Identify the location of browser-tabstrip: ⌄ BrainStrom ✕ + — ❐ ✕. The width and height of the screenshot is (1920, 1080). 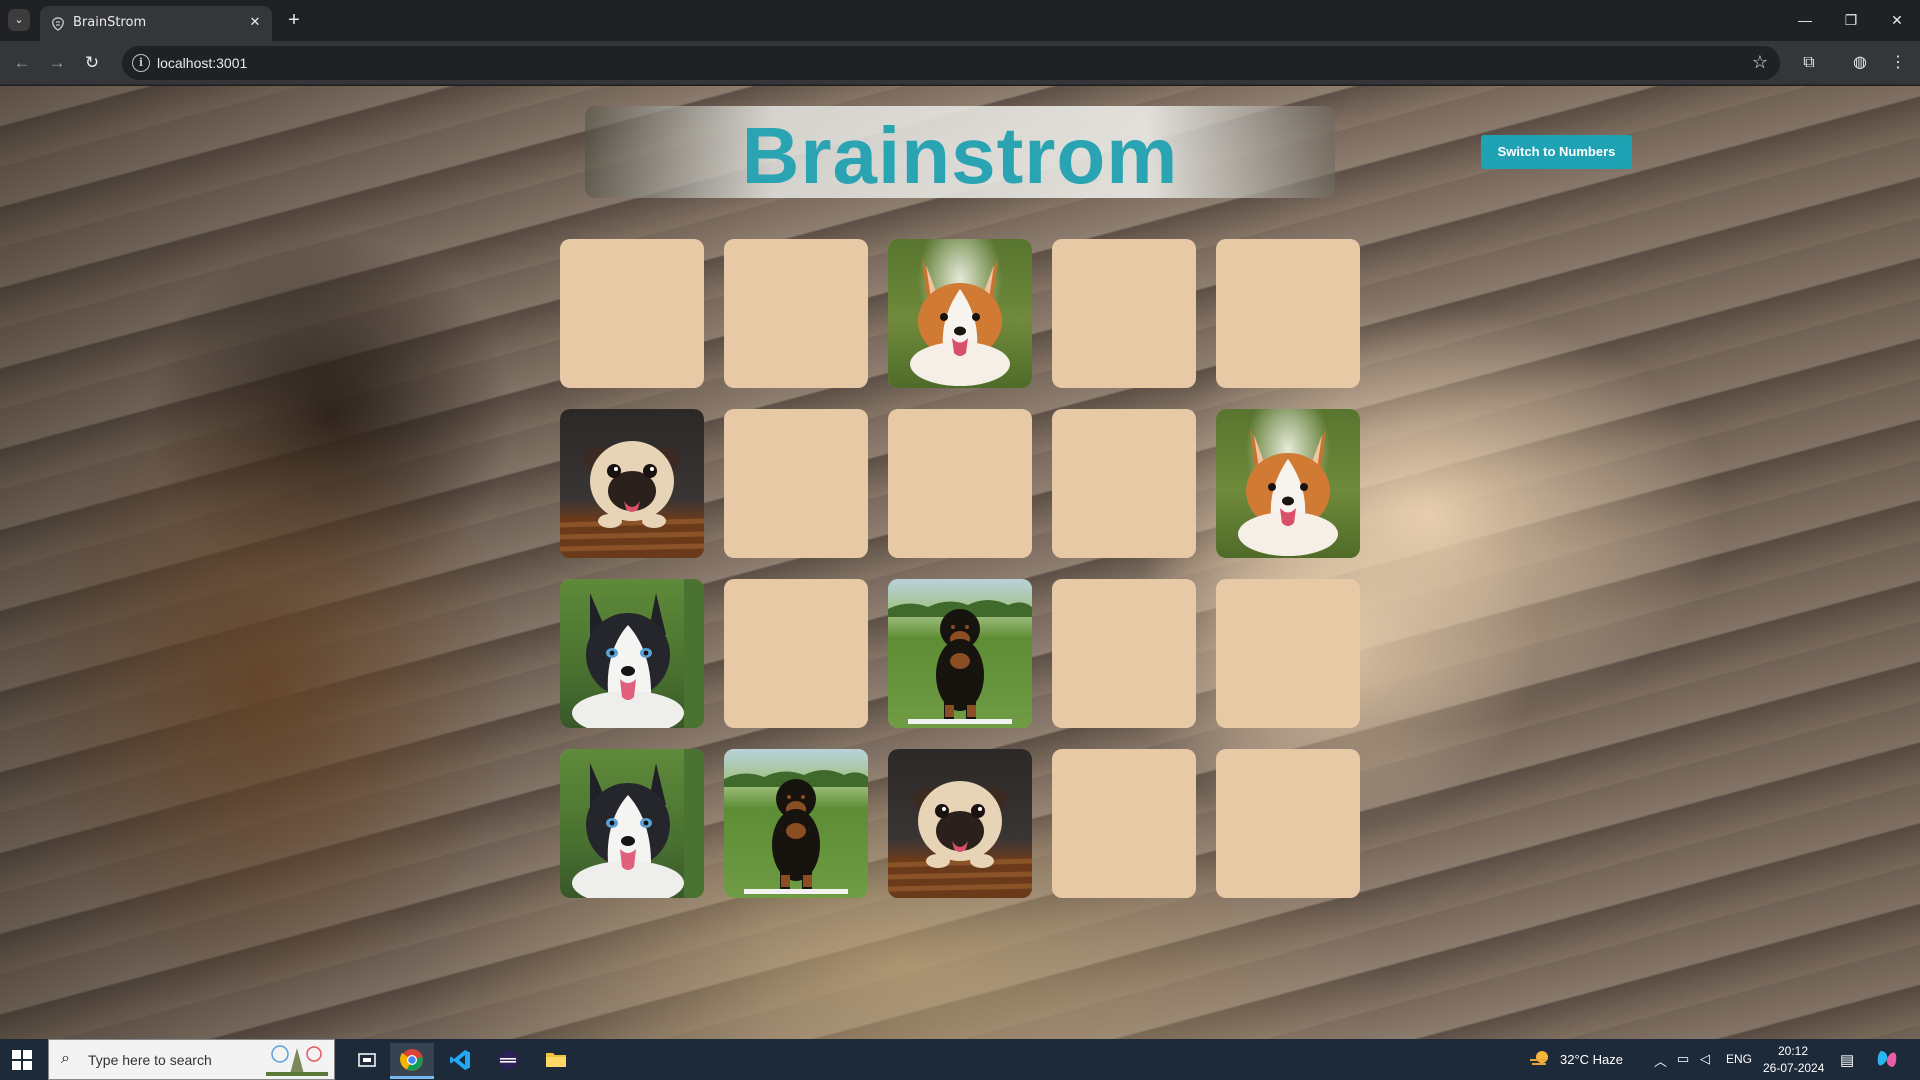
(960, 20).